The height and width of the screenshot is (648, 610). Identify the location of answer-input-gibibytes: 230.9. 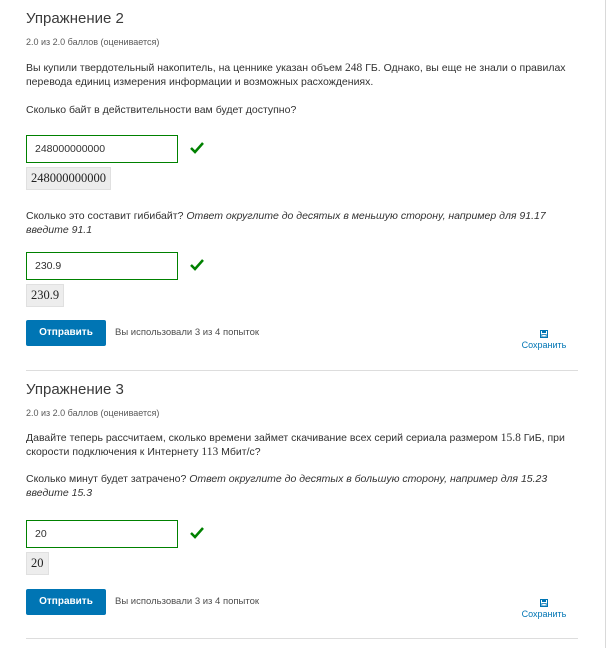
(102, 266).